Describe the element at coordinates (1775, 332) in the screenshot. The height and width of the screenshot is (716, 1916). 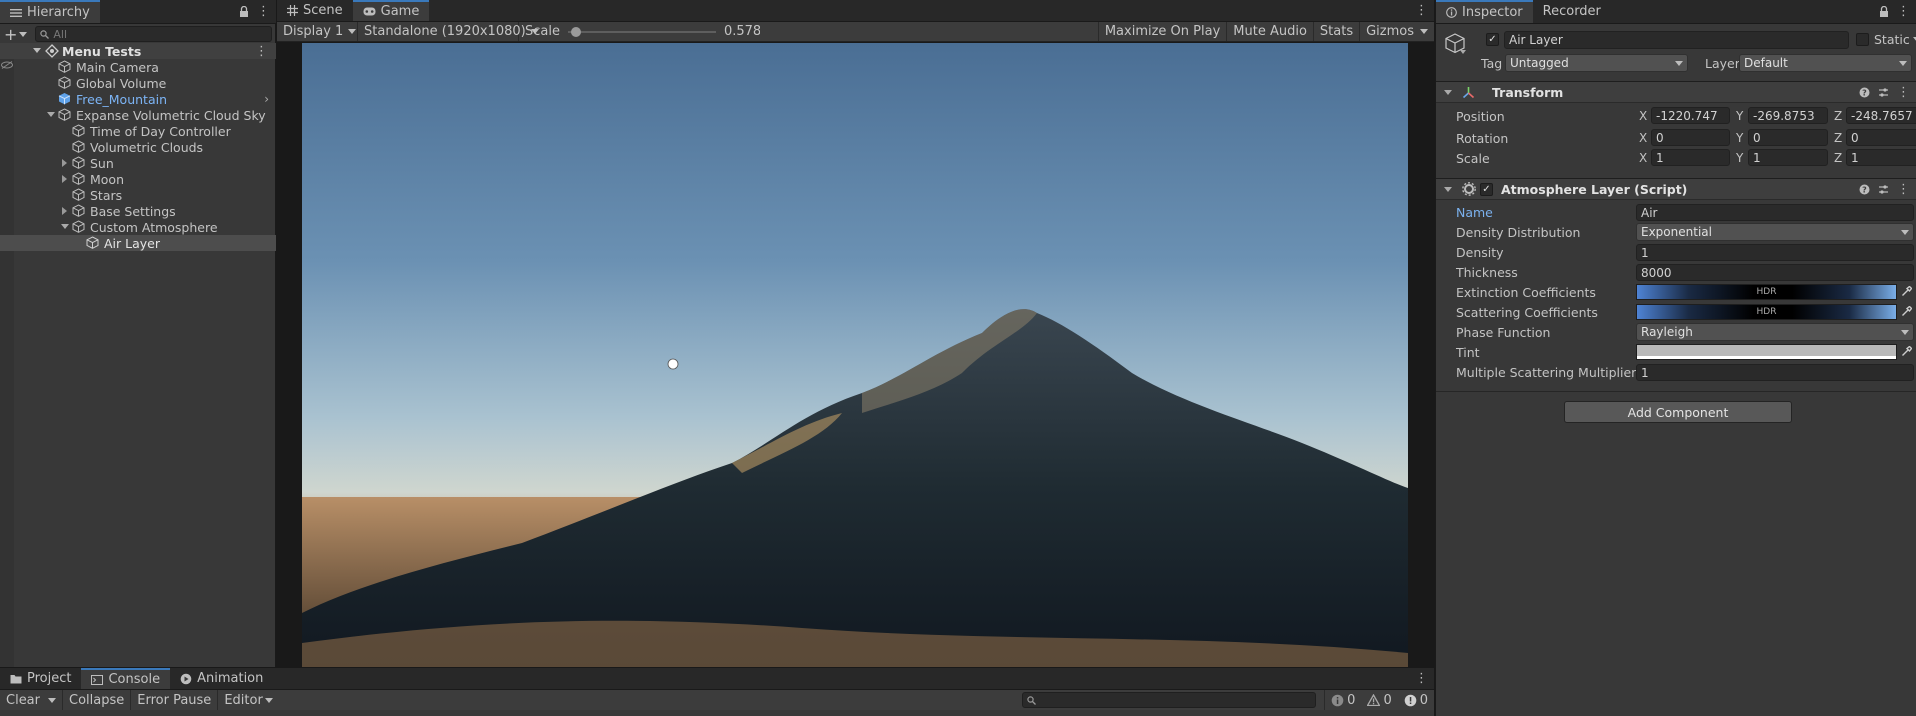
I see `phase-function-dropdown: Rayleigh` at that location.